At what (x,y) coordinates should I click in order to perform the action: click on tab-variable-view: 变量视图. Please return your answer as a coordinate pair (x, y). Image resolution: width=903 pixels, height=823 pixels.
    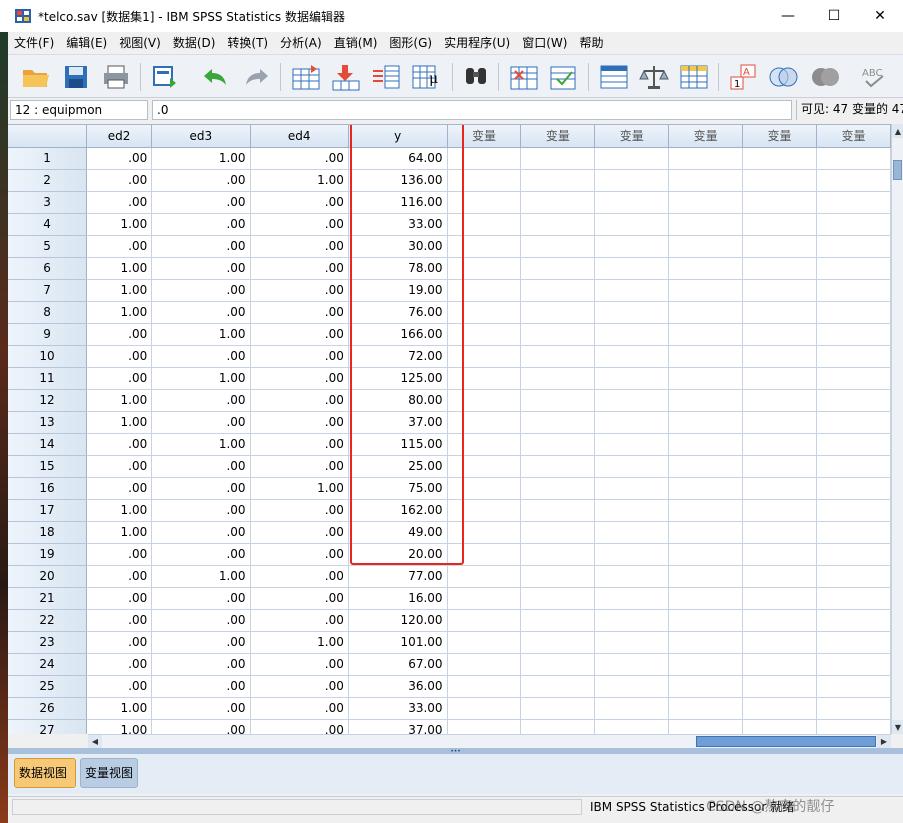
    Looking at the image, I should click on (109, 773).